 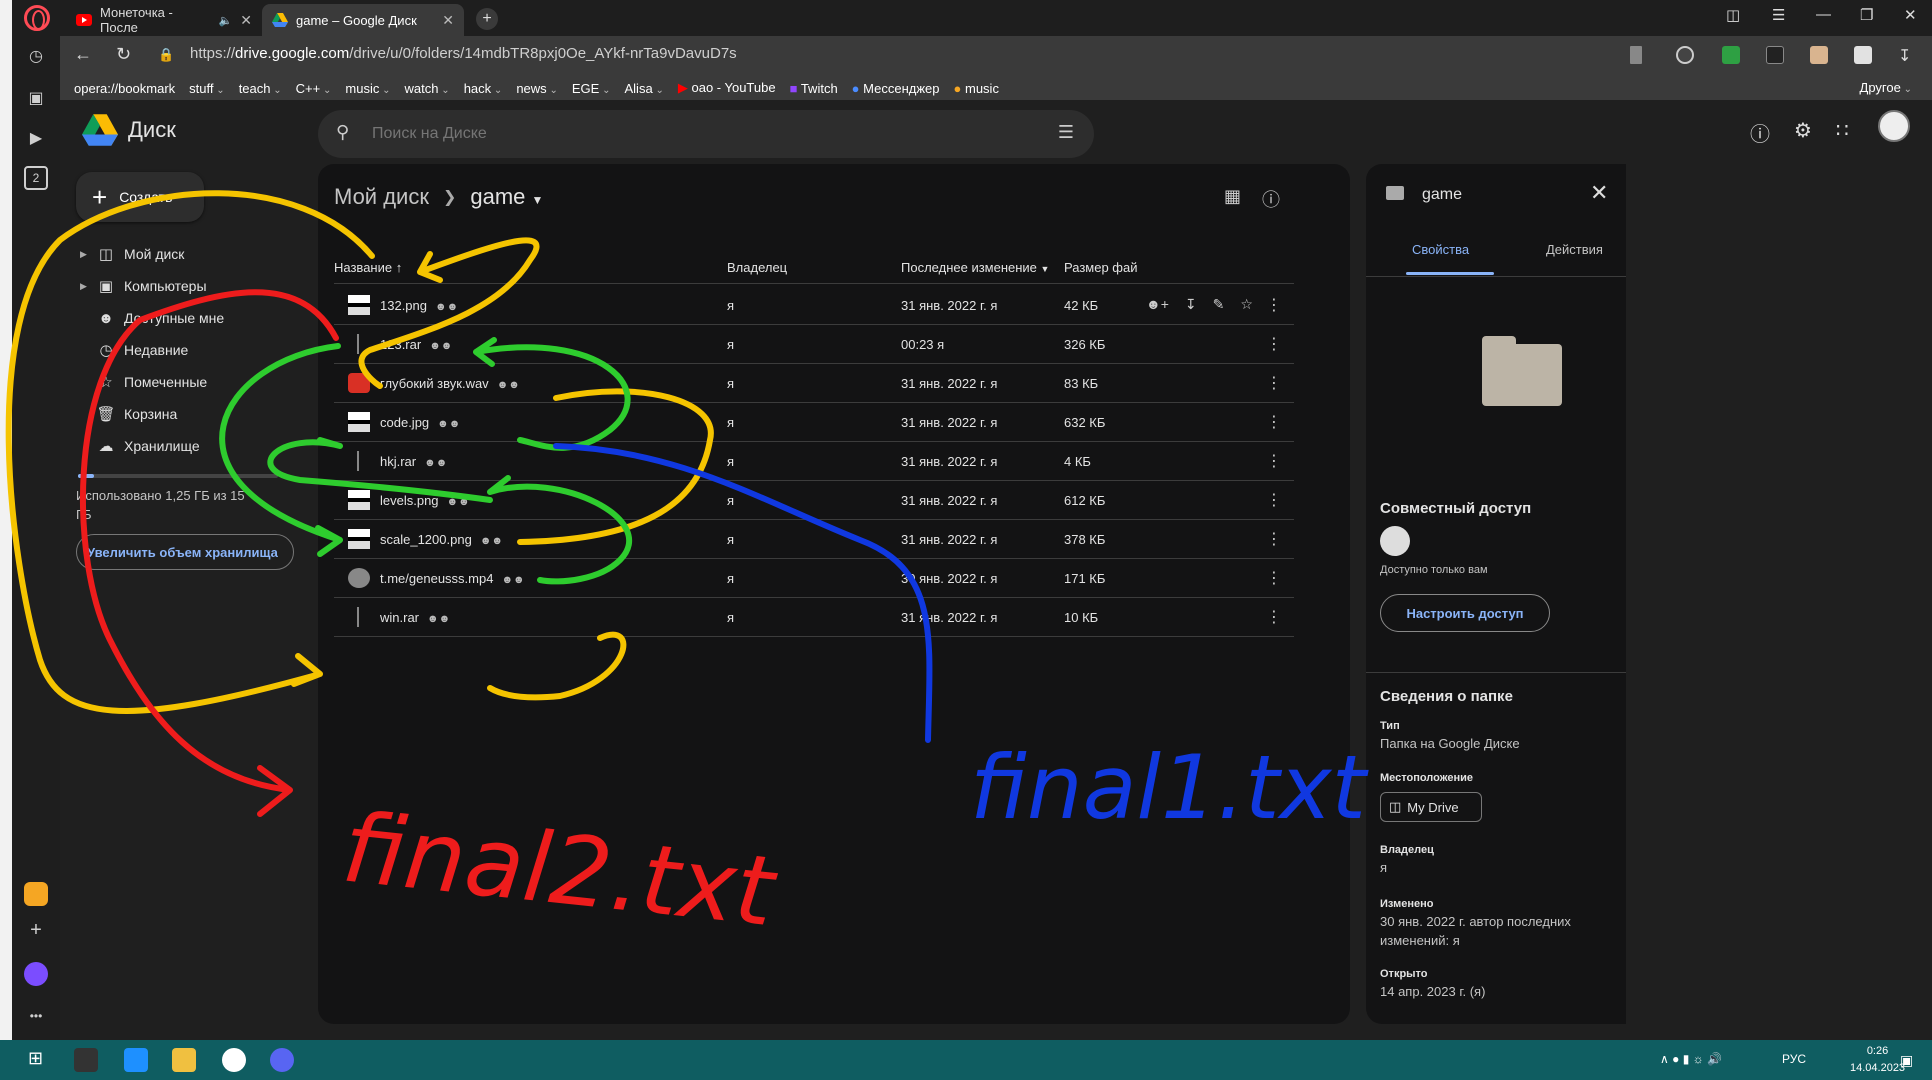 What do you see at coordinates (404, 422) in the screenshot?
I see `file-name: code.jpg` at bounding box center [404, 422].